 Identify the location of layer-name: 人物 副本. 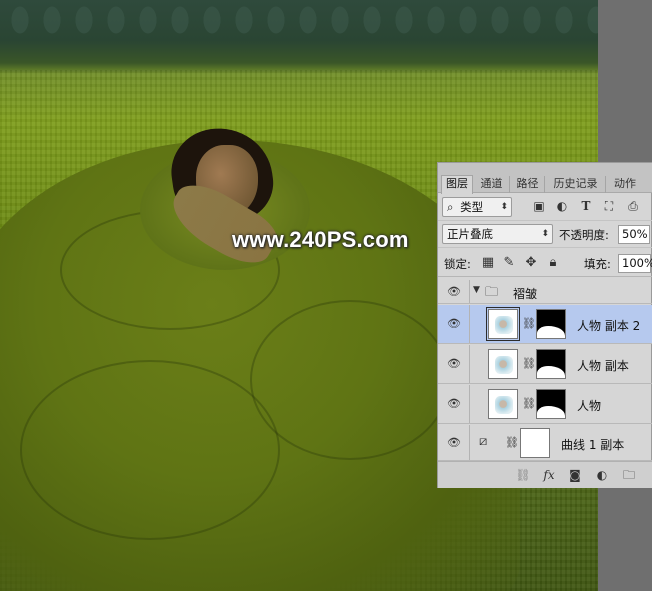
(603, 366).